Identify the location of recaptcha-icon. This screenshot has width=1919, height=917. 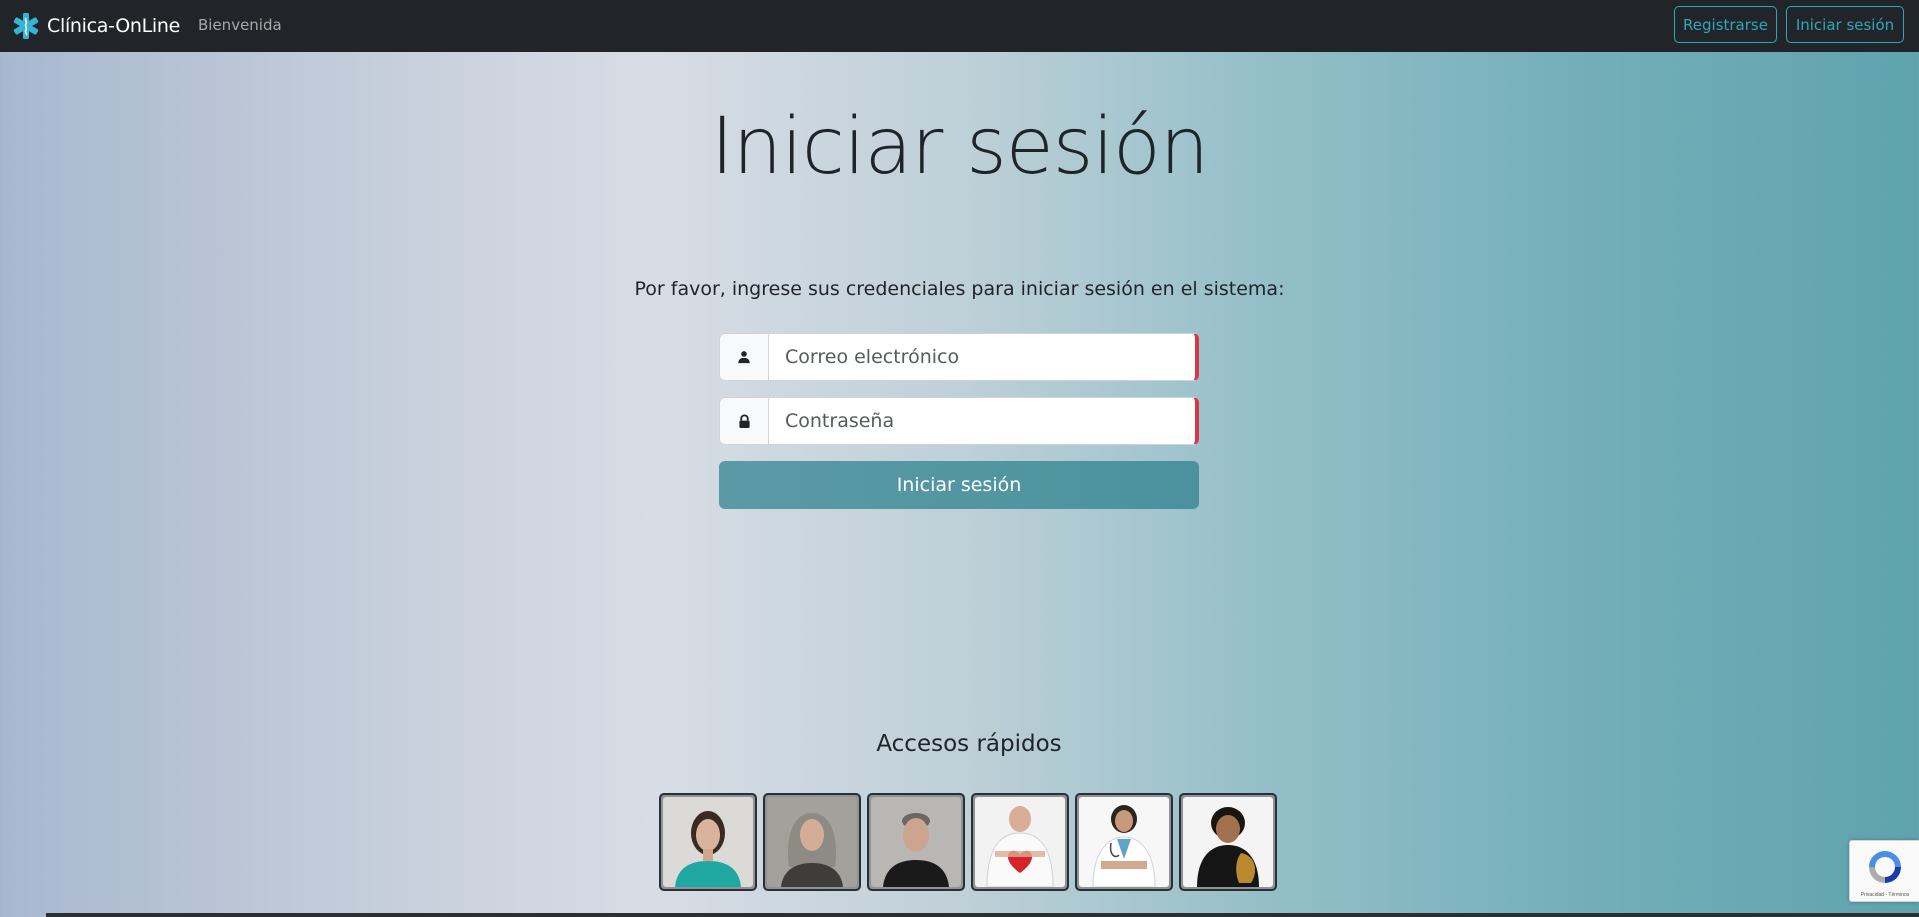
(1885, 867).